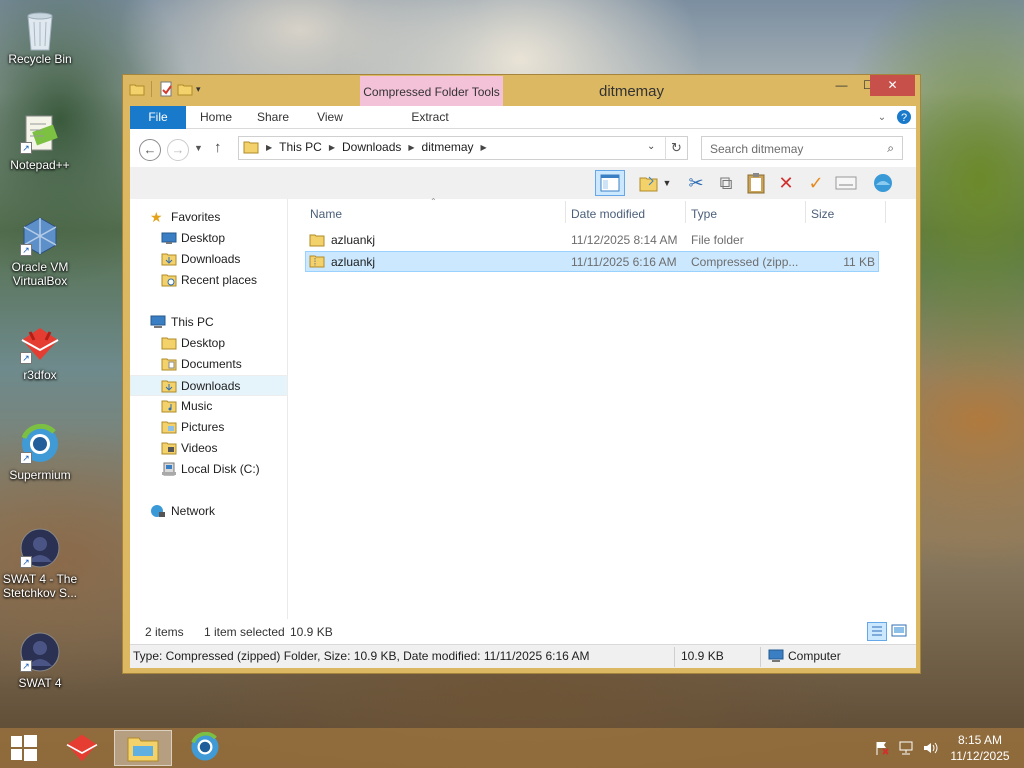  I want to click on preview-pane-button, so click(610, 183).